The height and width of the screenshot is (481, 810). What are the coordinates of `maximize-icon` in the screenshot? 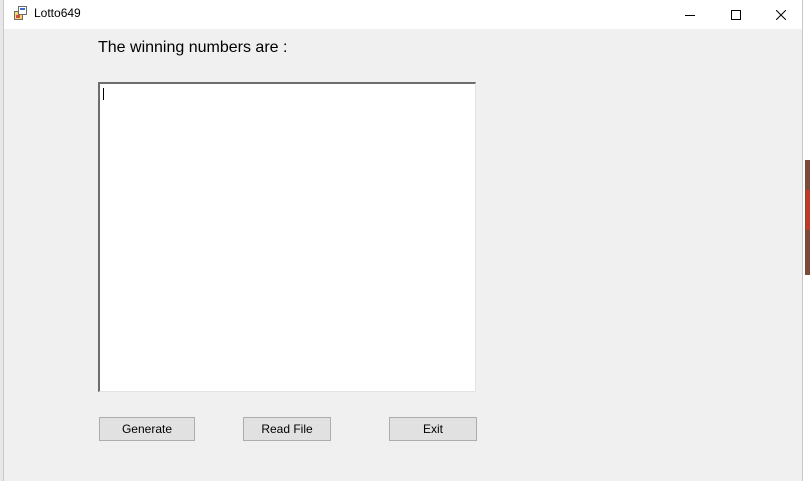 It's located at (736, 14).